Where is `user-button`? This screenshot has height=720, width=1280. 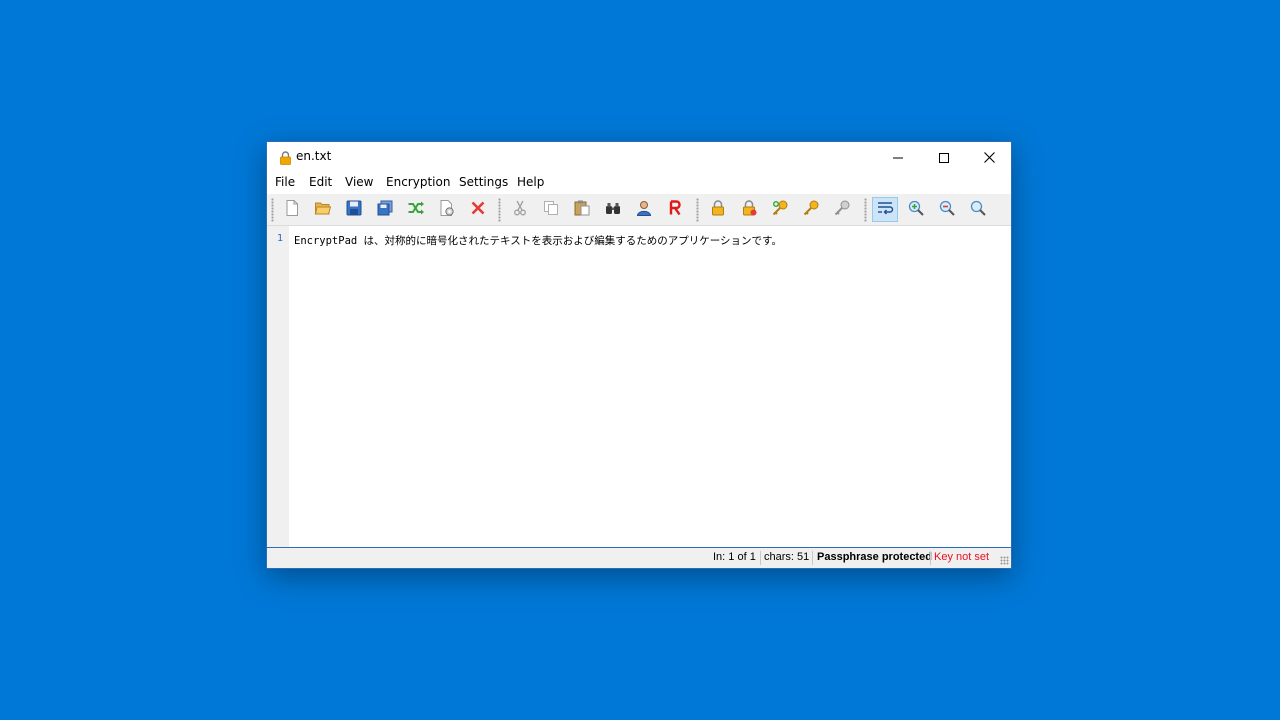 user-button is located at coordinates (644, 209).